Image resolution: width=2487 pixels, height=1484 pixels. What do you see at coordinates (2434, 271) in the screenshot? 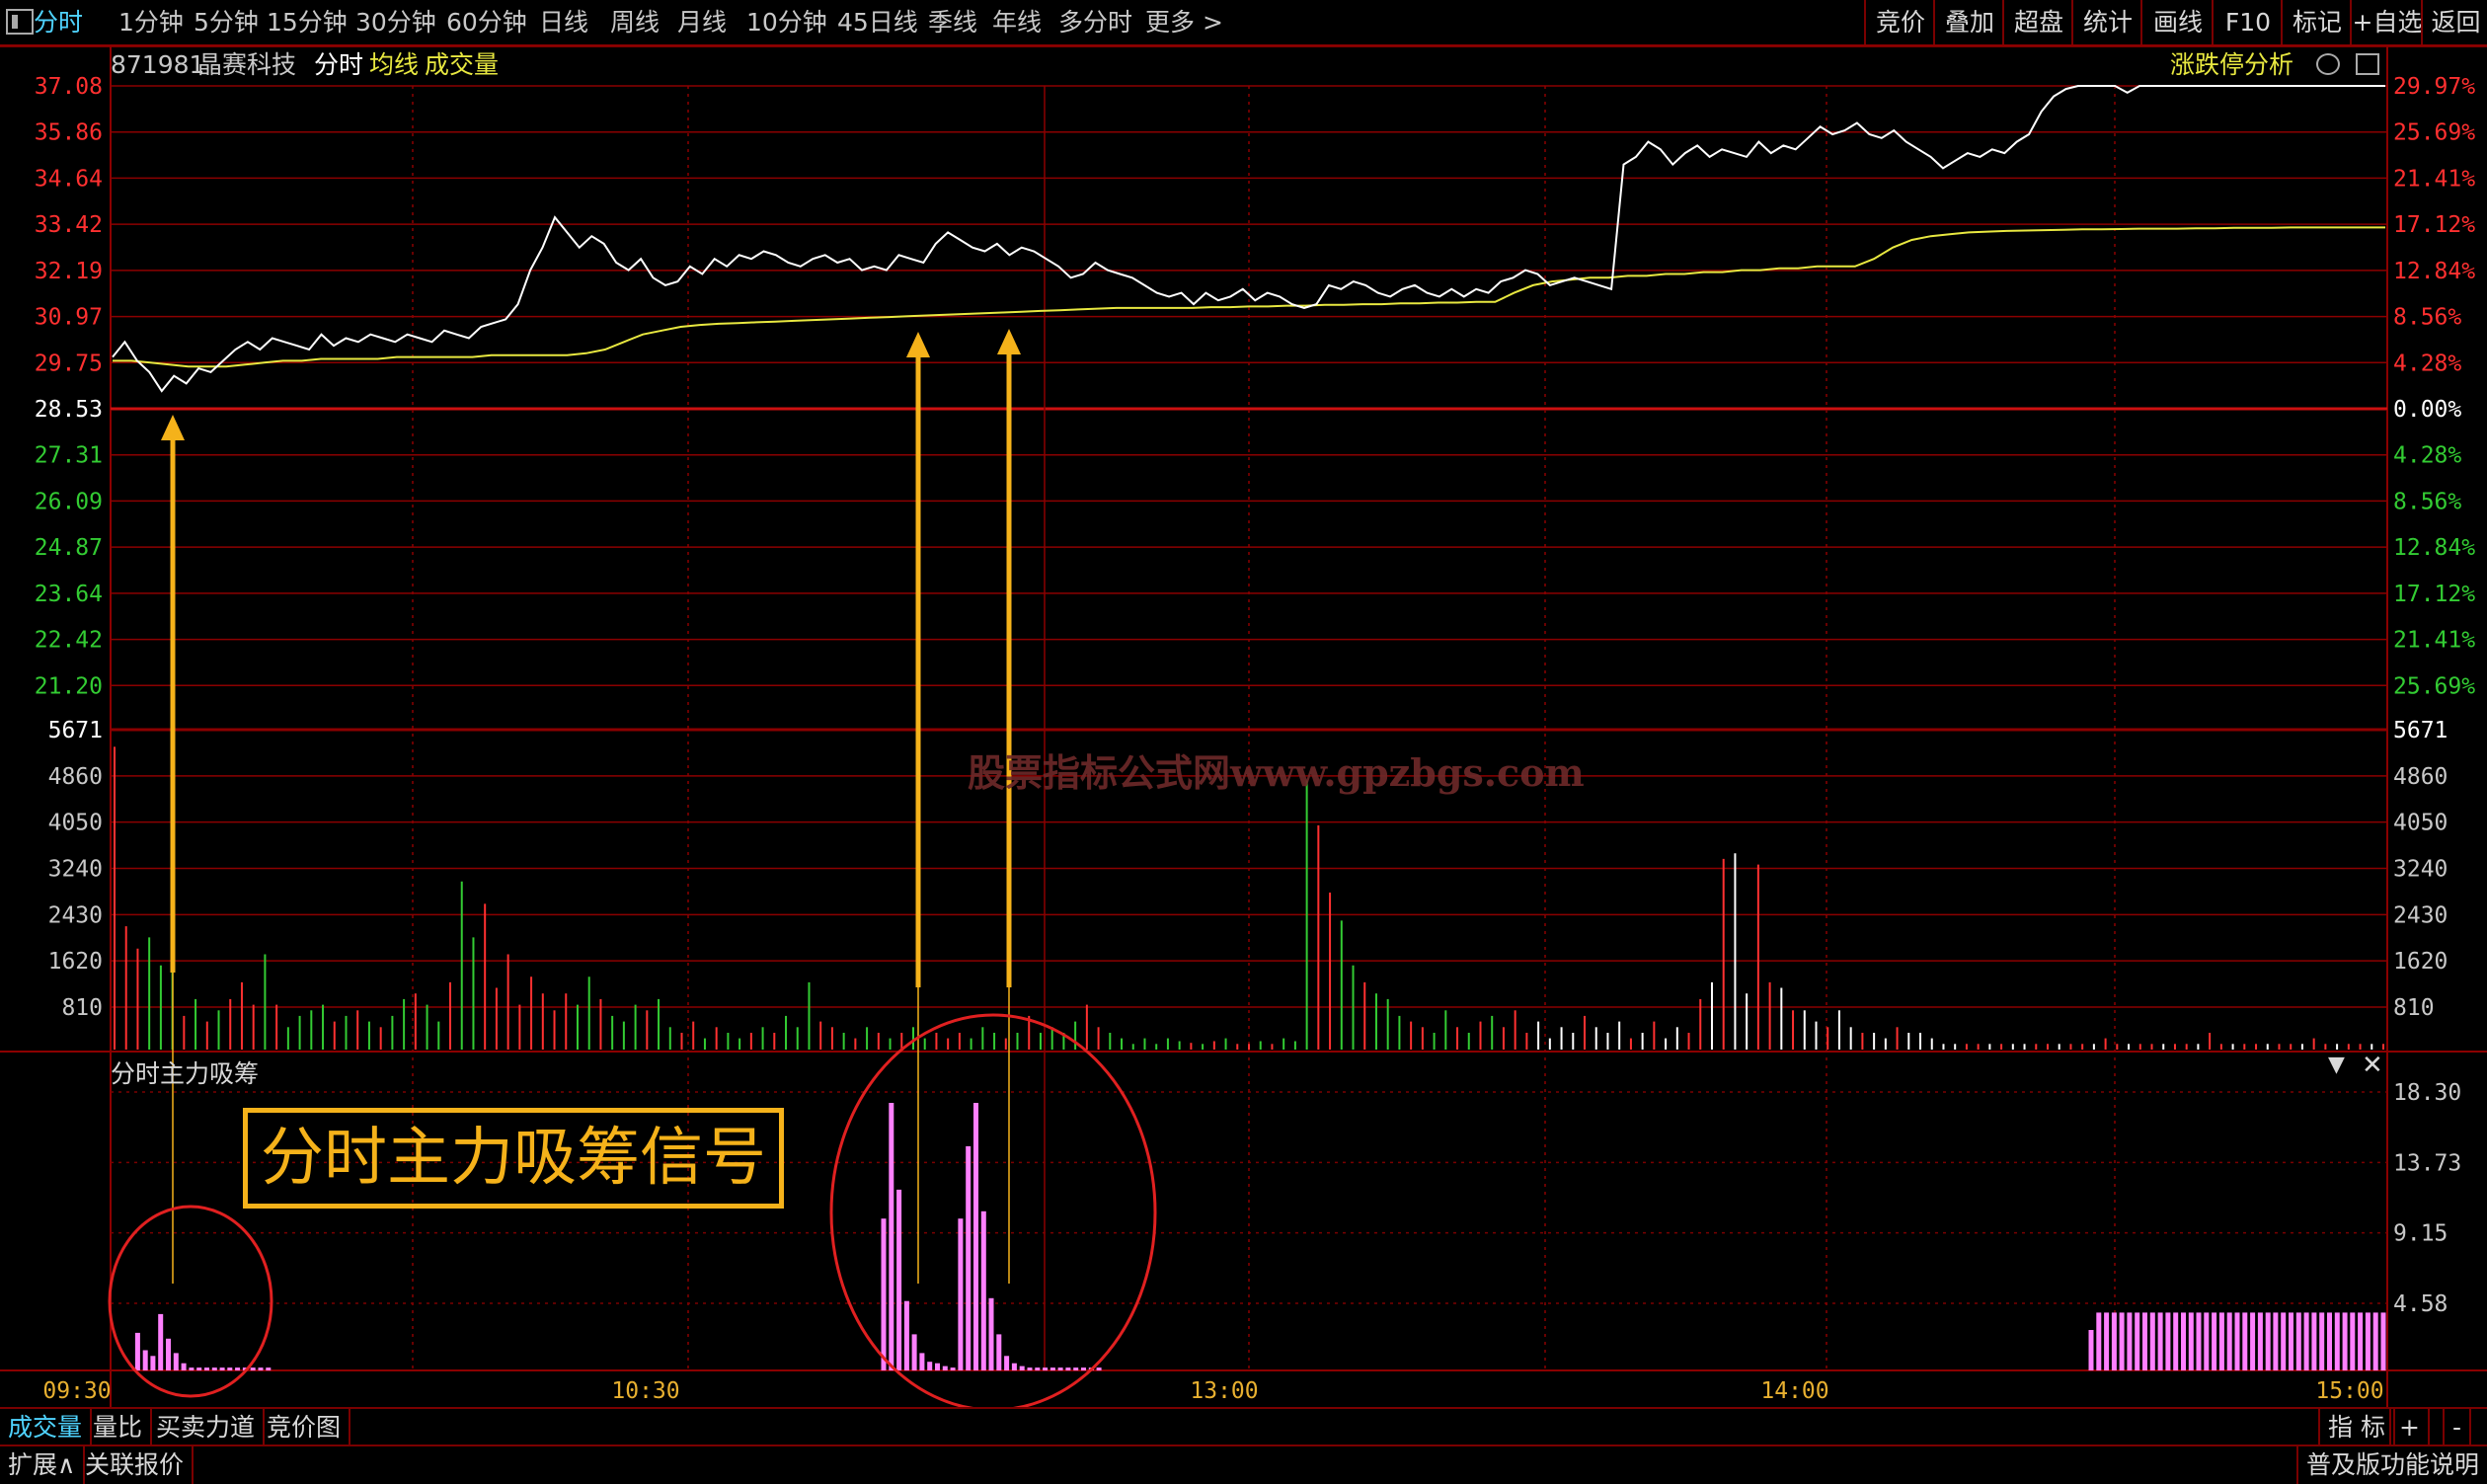
I see `percent-tick: 12.84%` at bounding box center [2434, 271].